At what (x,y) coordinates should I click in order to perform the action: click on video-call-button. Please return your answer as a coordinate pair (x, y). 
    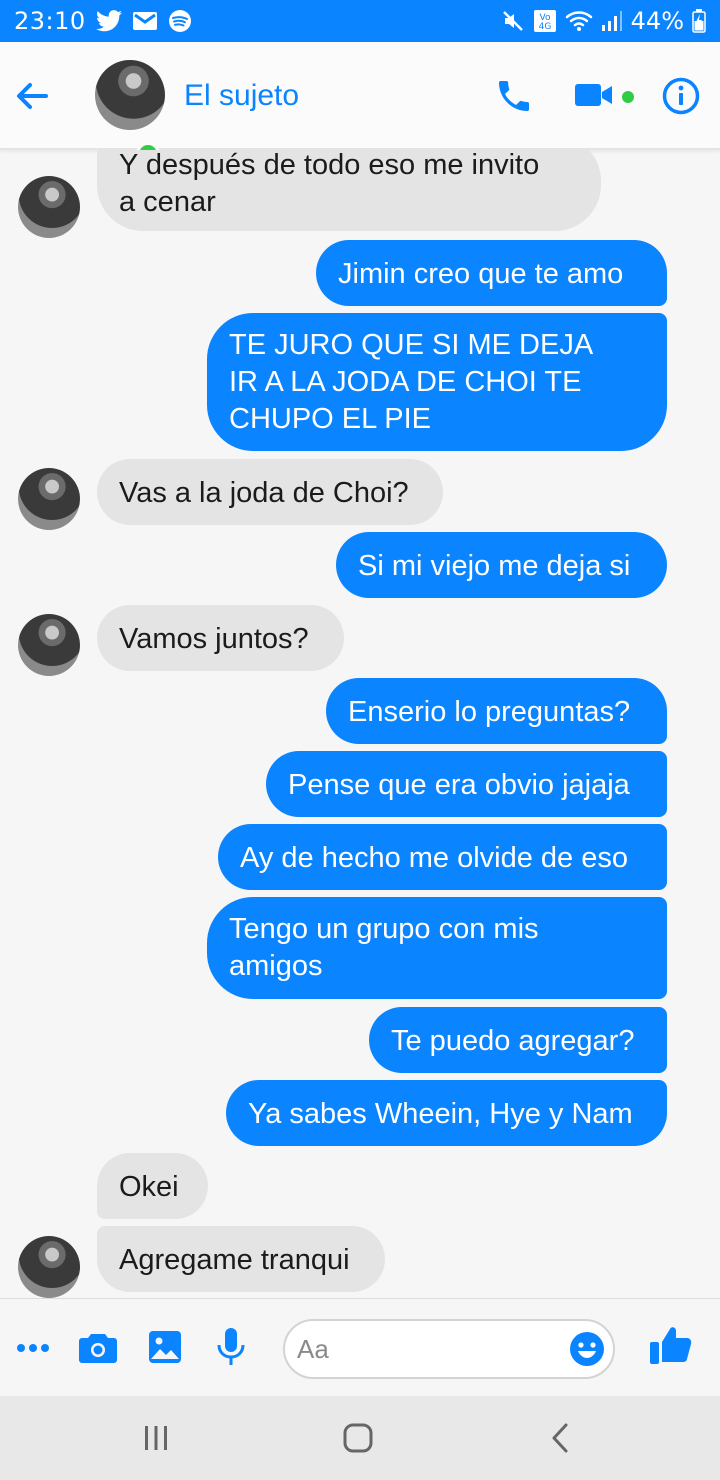
    Looking at the image, I should click on (594, 95).